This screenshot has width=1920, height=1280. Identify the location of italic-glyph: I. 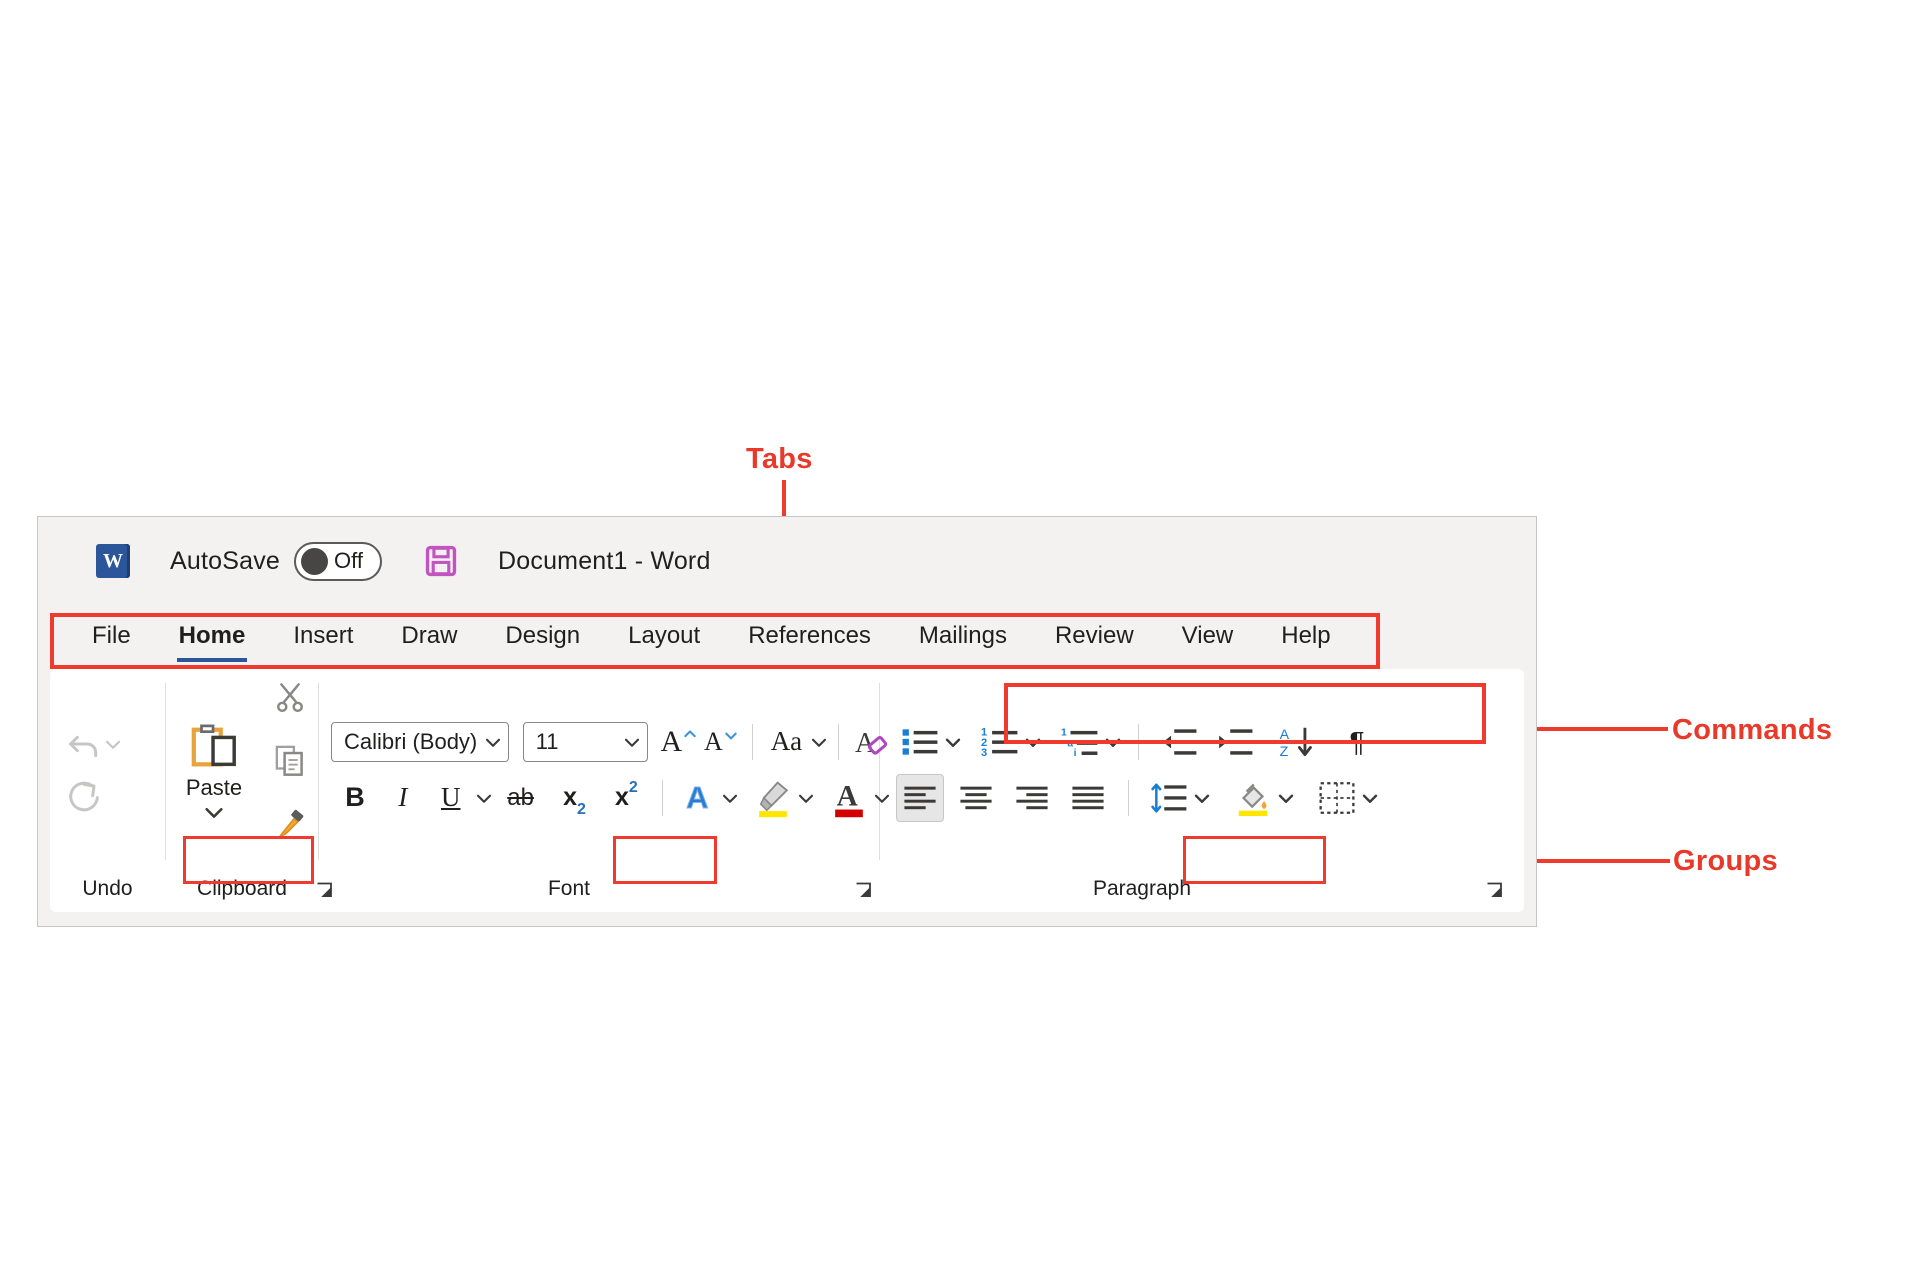
(403, 797).